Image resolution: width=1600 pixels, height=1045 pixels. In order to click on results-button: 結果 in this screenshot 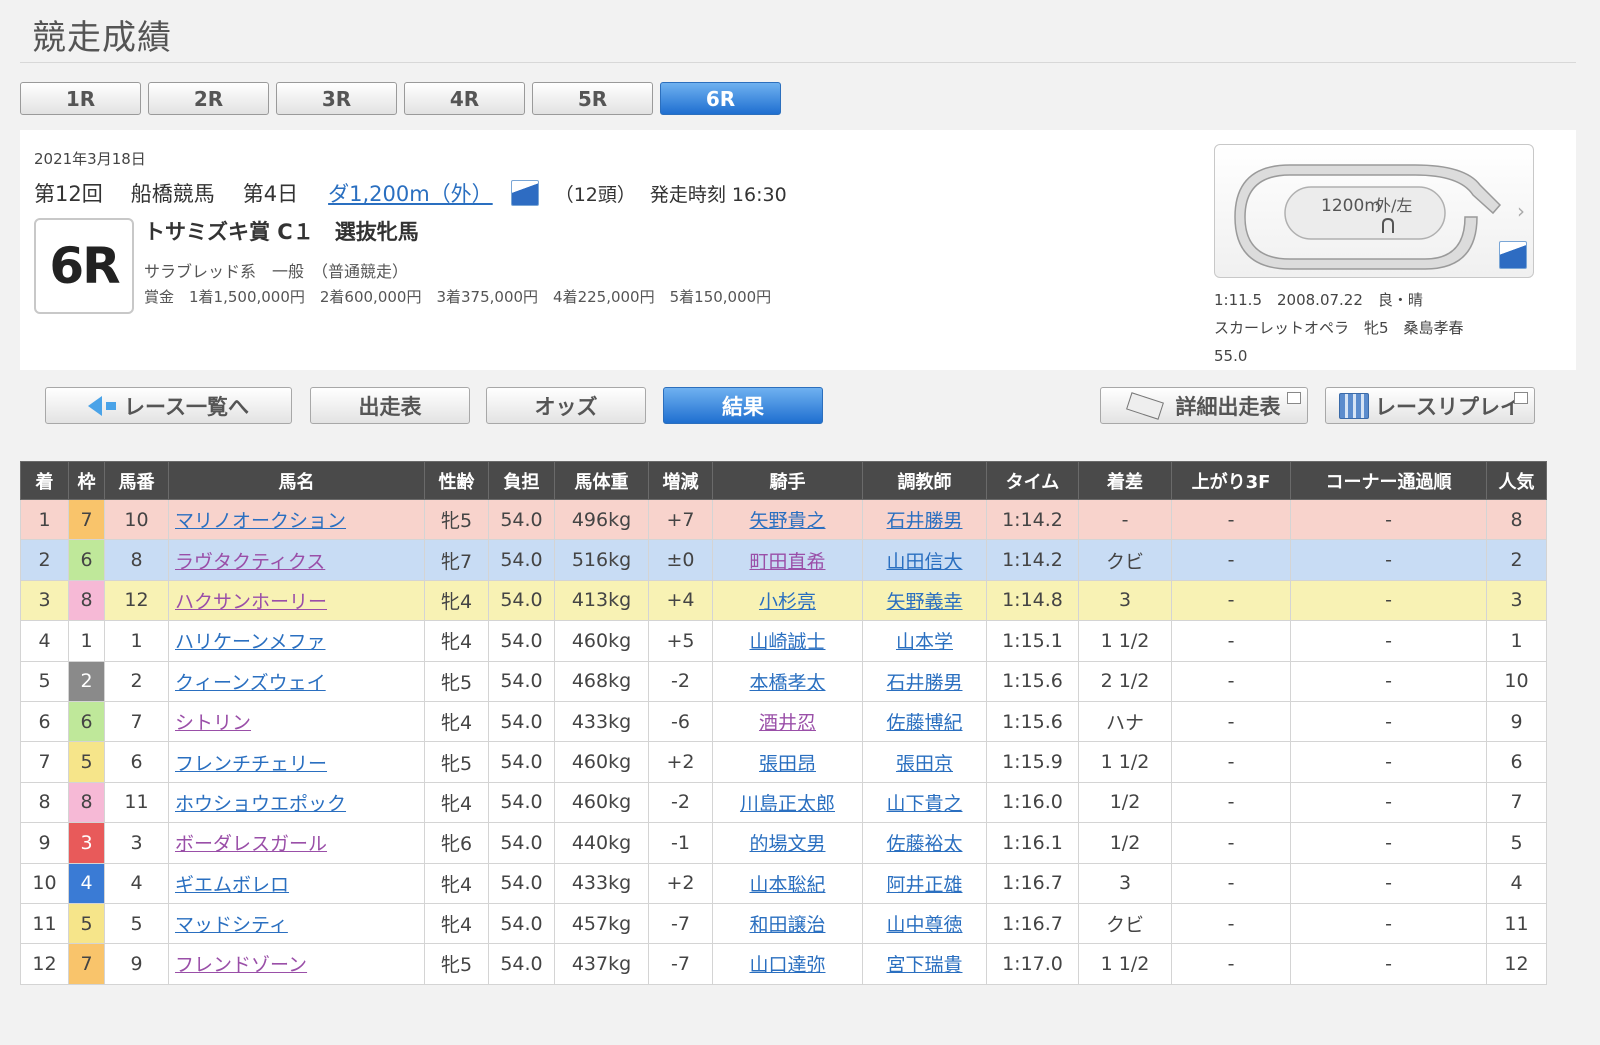, I will do `click(743, 405)`.